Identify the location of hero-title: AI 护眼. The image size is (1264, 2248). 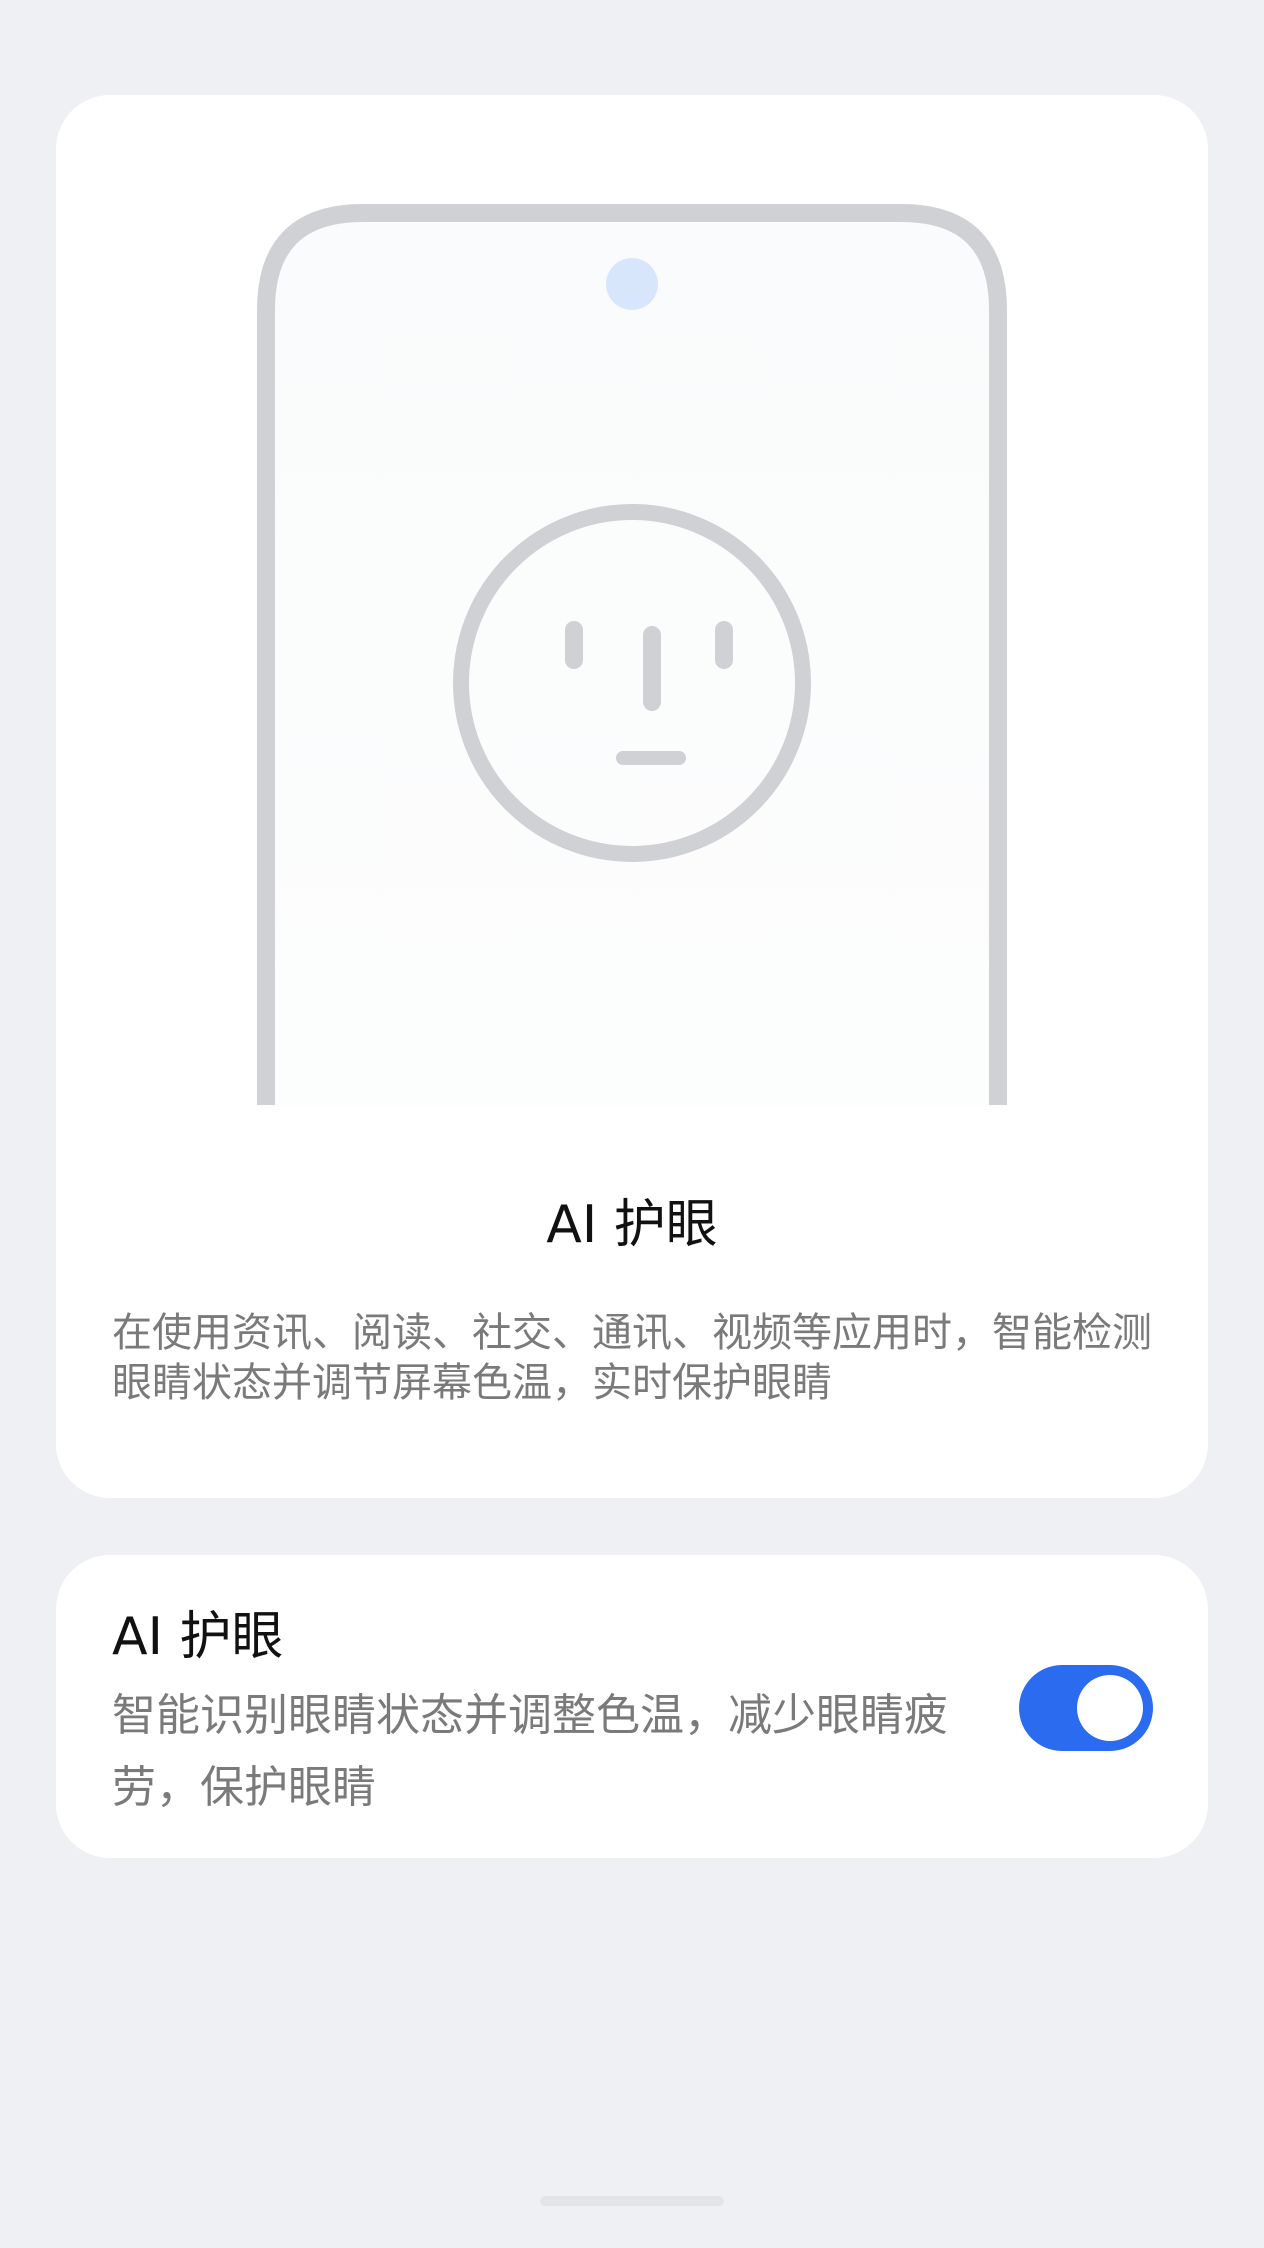
(632, 1225).